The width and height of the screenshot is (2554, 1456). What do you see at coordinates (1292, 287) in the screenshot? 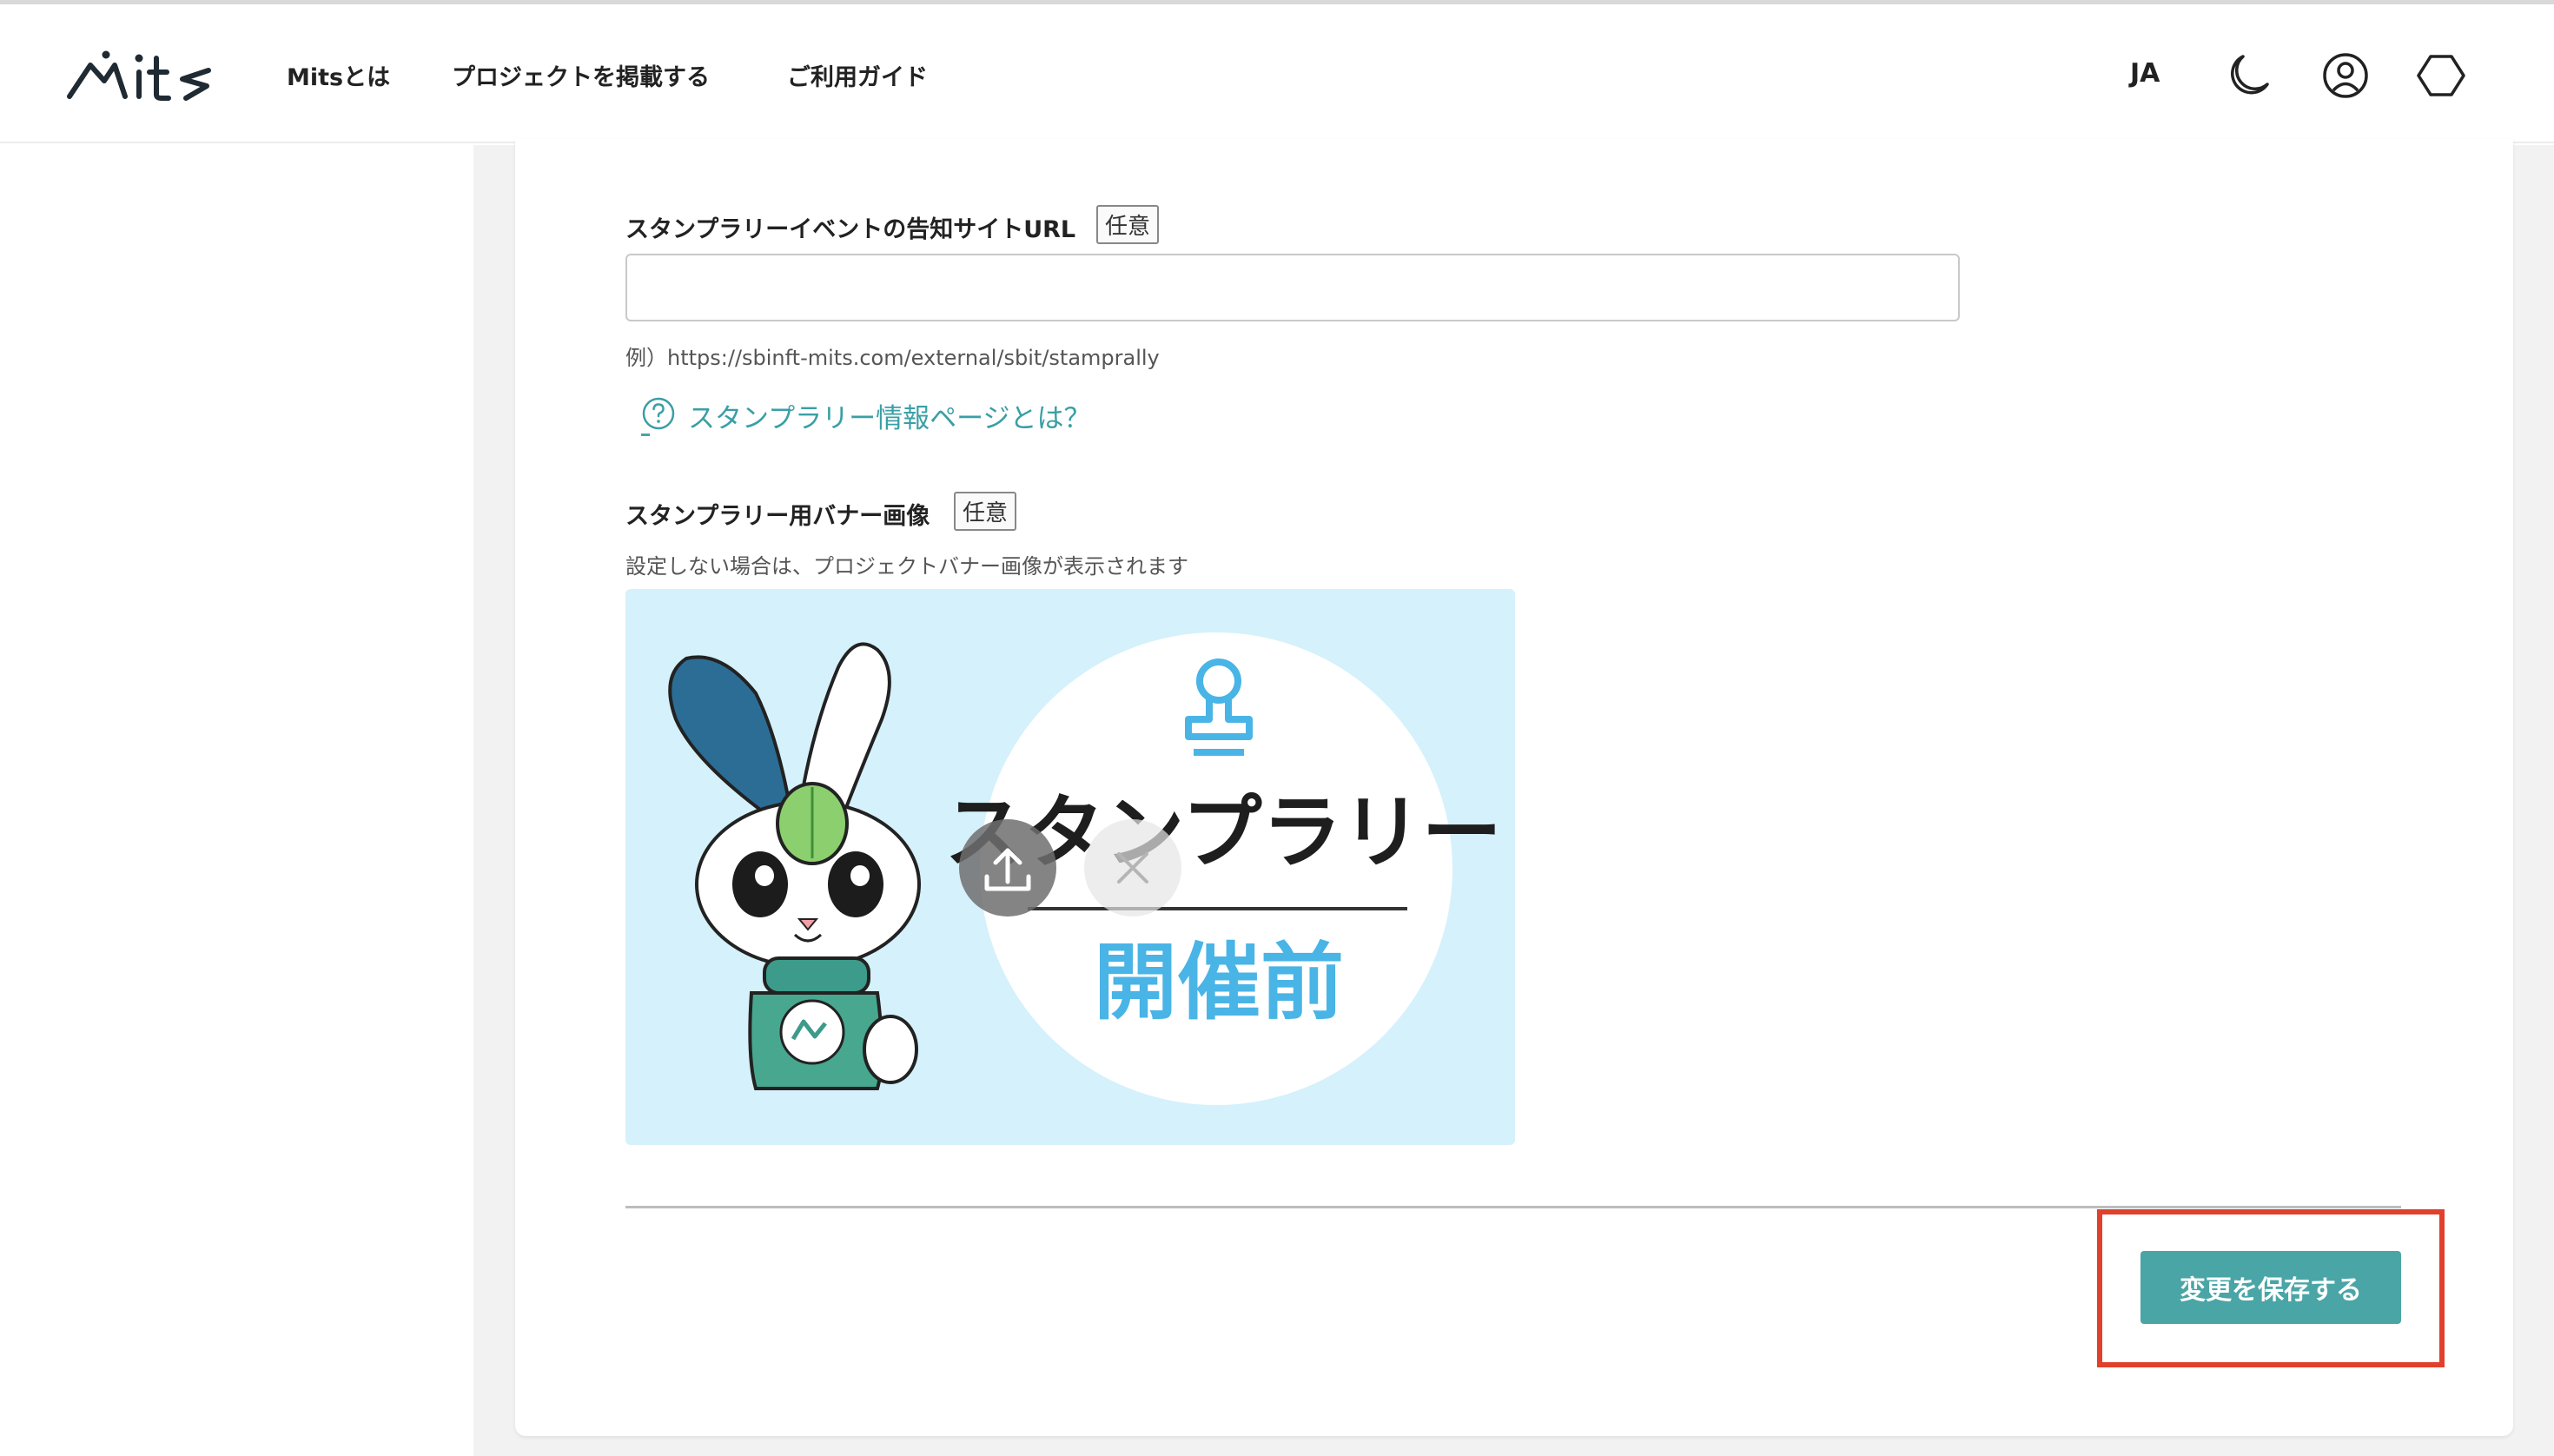
I see `announcement-url-input` at bounding box center [1292, 287].